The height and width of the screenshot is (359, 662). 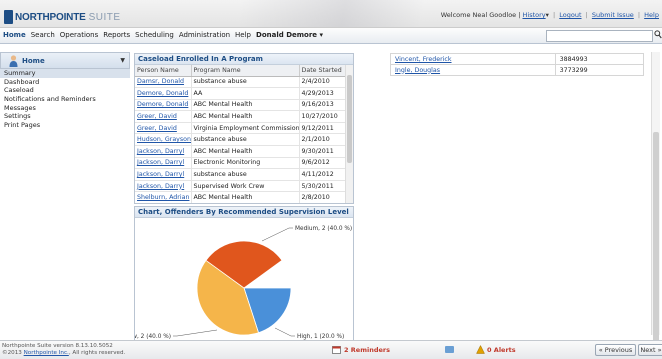 I want to click on menu-scheduling: Scheduling, so click(x=154, y=35).